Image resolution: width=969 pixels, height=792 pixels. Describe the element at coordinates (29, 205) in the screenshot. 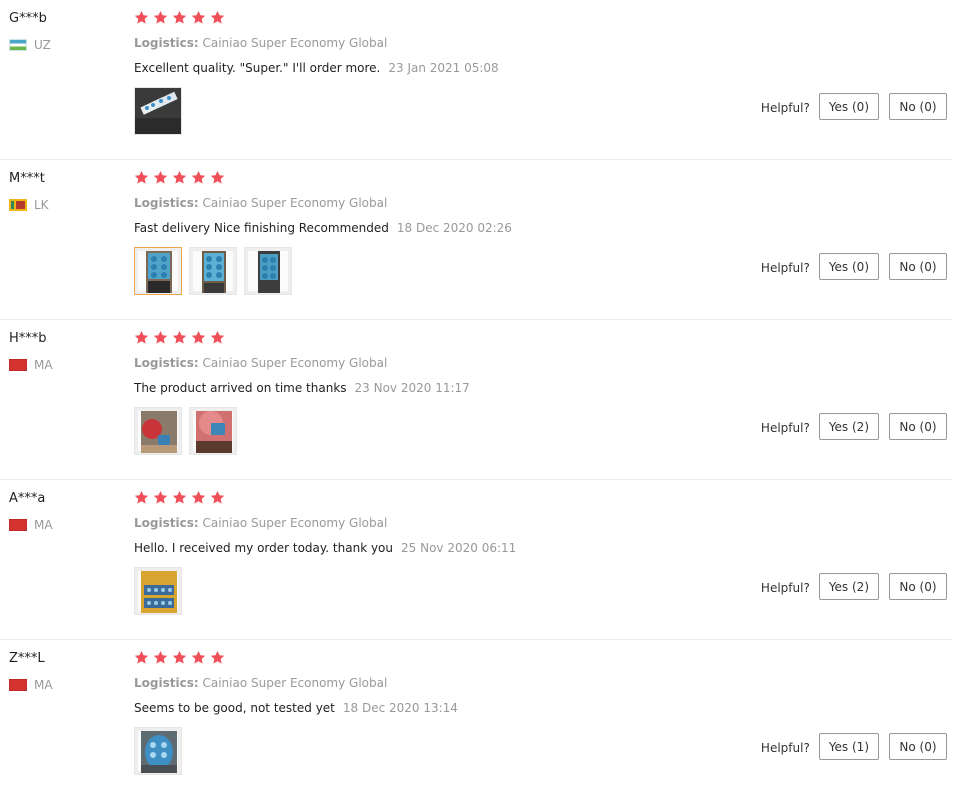

I see `reviewer-country: LK` at that location.